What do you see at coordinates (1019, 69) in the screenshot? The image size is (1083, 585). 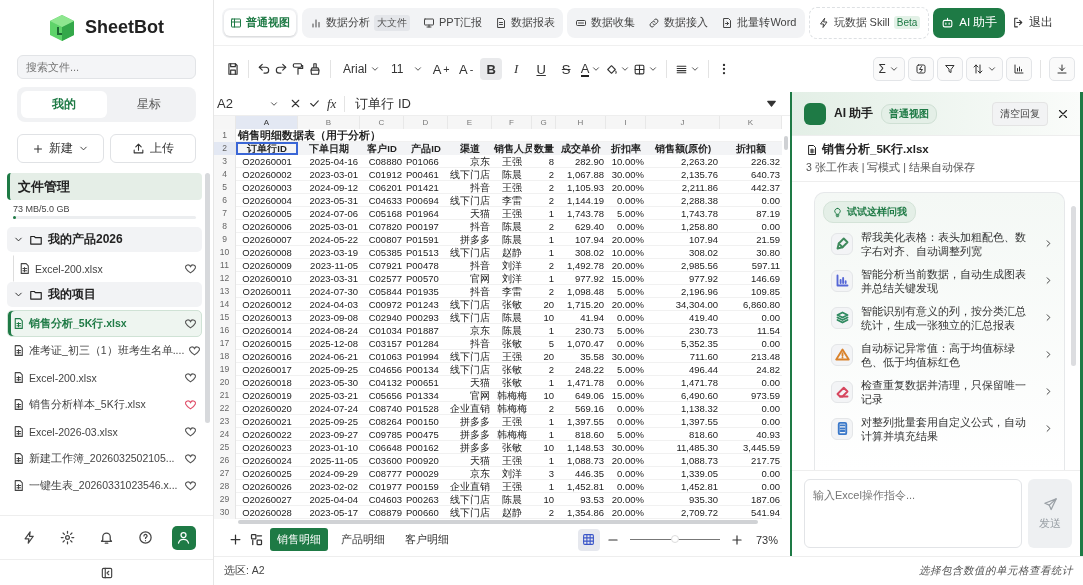 I see `chart-button` at bounding box center [1019, 69].